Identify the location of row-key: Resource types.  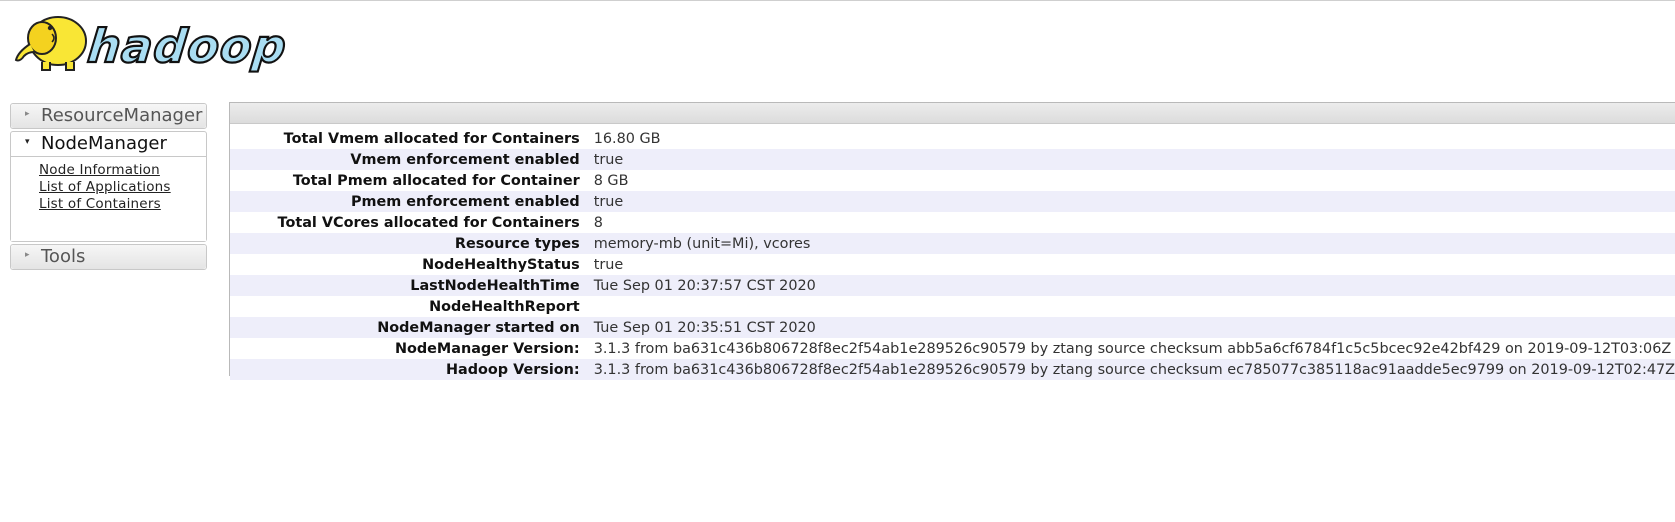
(412, 243).